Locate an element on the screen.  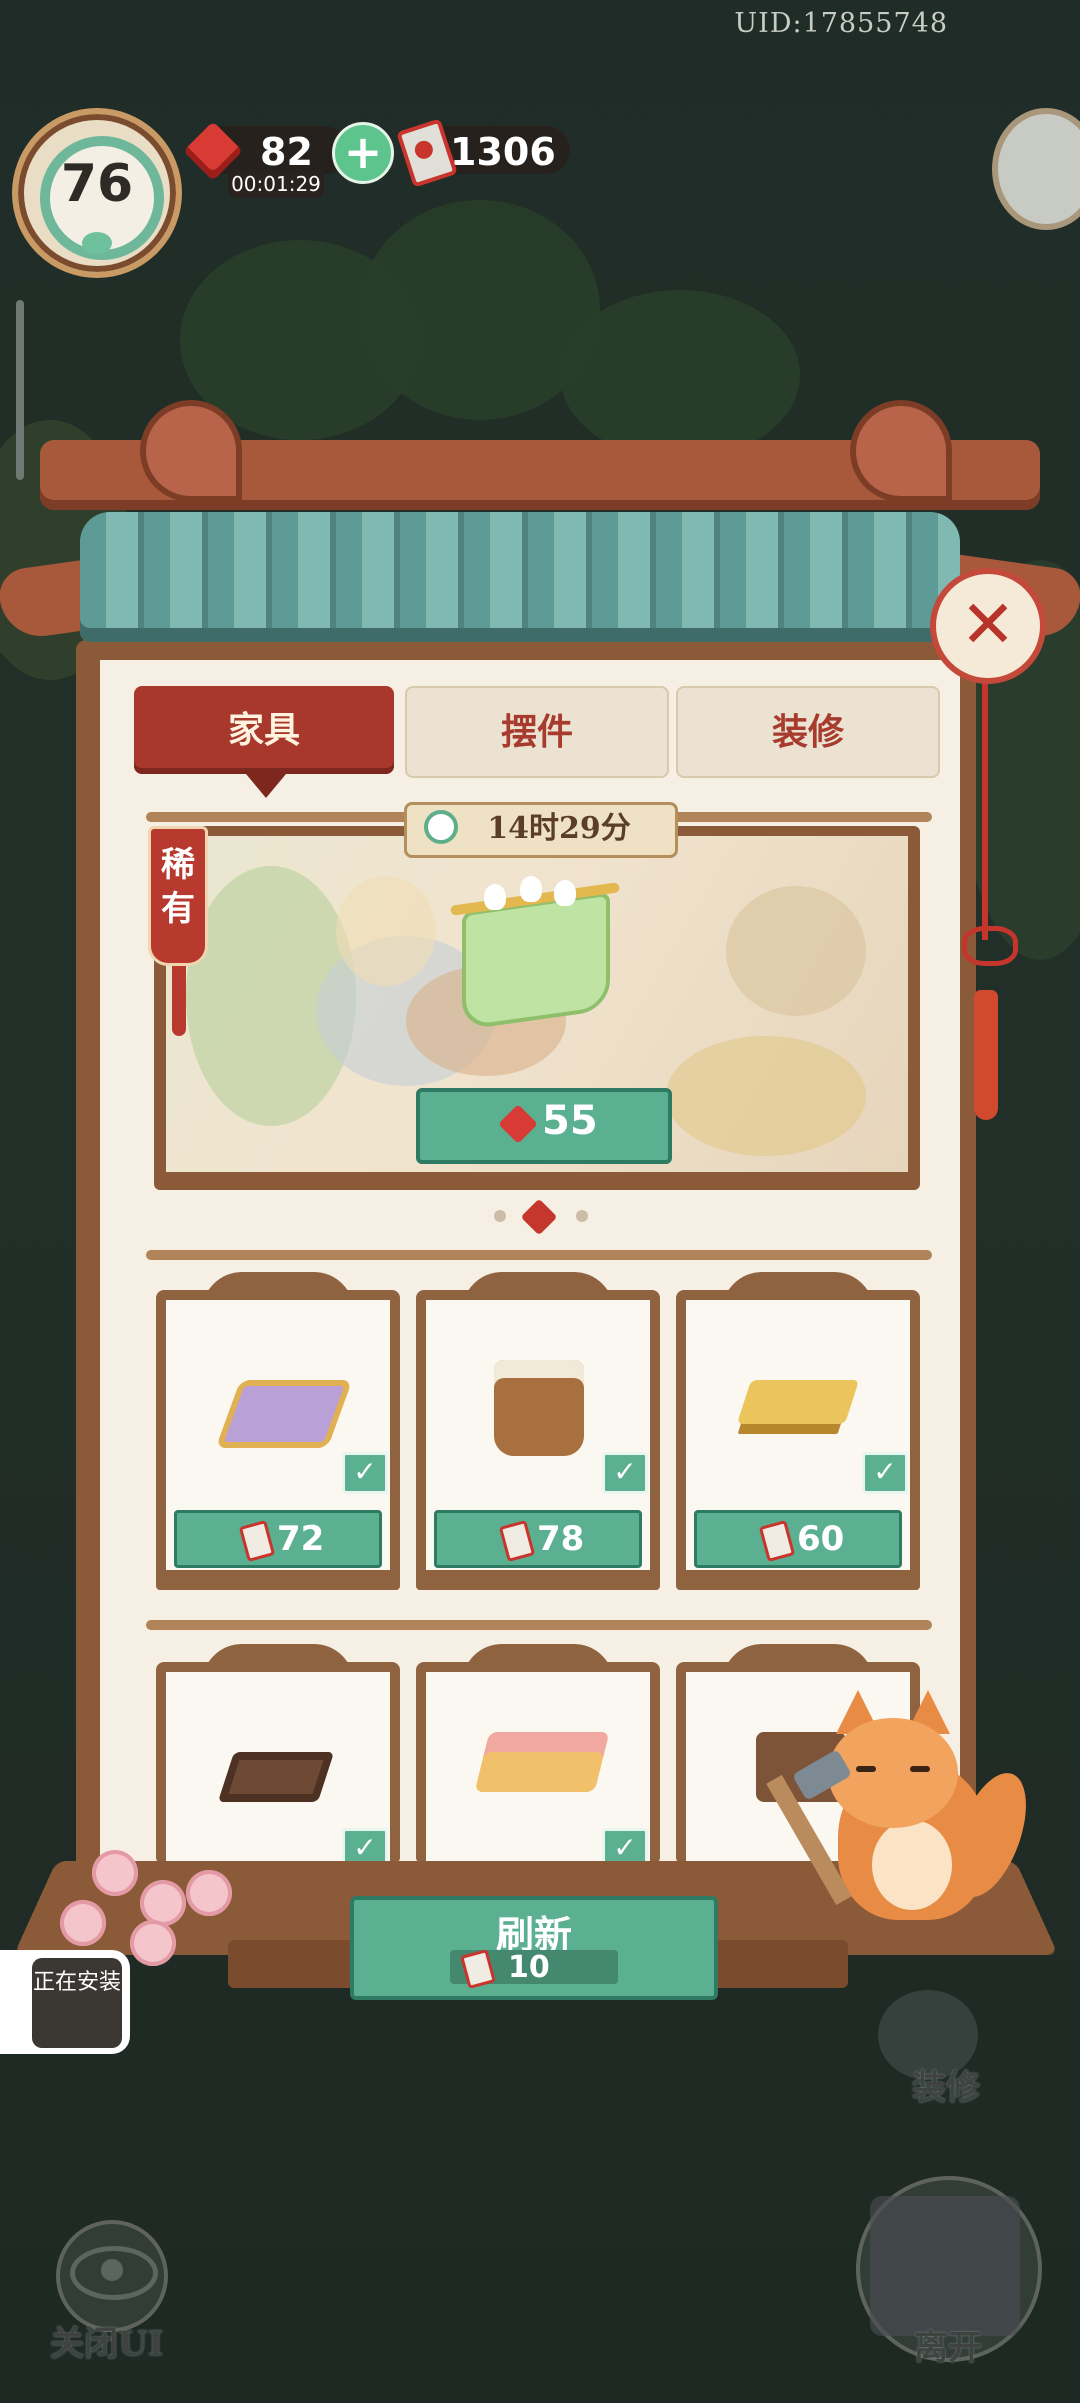
item-price-button: 60 is located at coordinates (798, 1539).